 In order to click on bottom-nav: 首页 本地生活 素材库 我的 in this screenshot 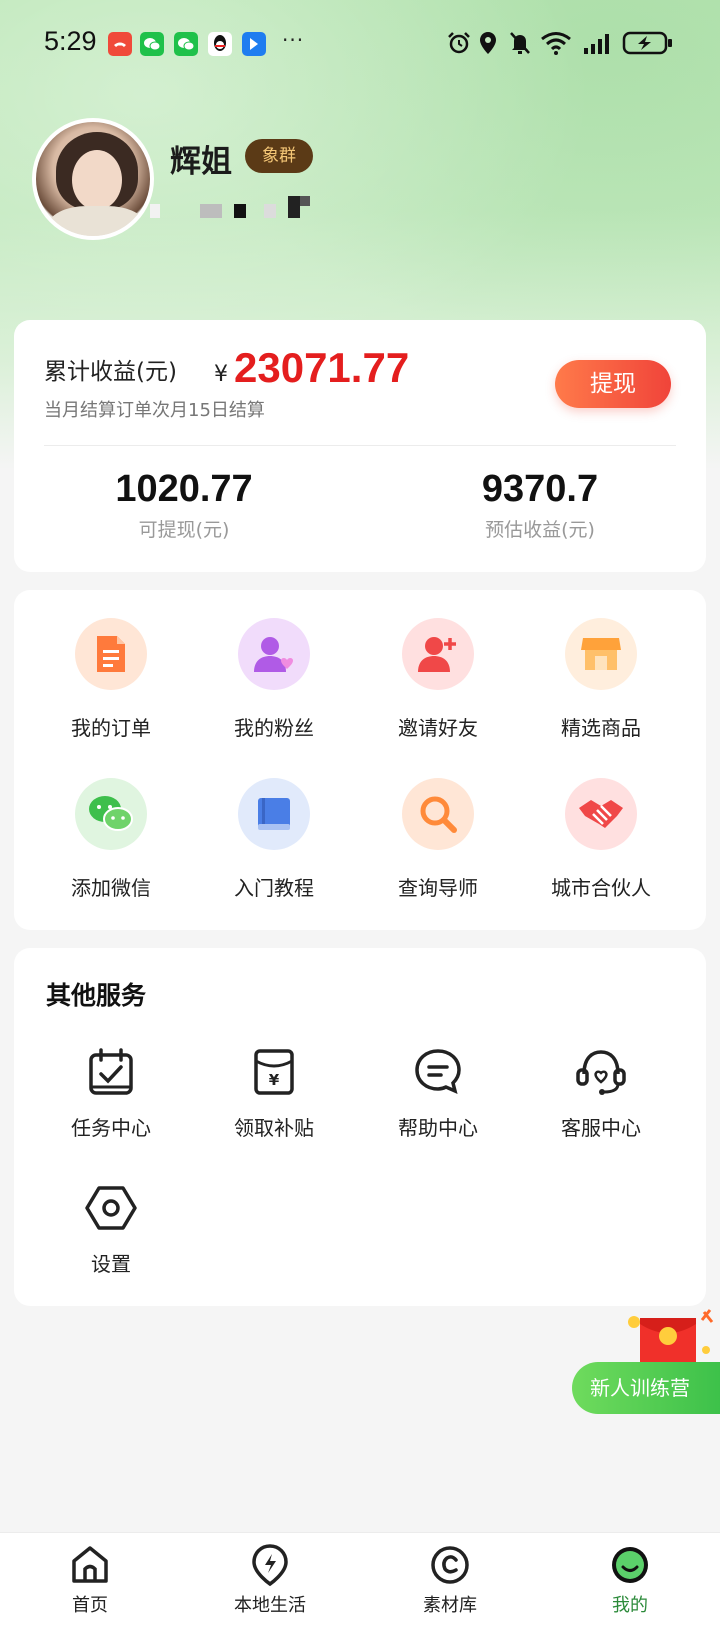, I will do `click(360, 1578)`.